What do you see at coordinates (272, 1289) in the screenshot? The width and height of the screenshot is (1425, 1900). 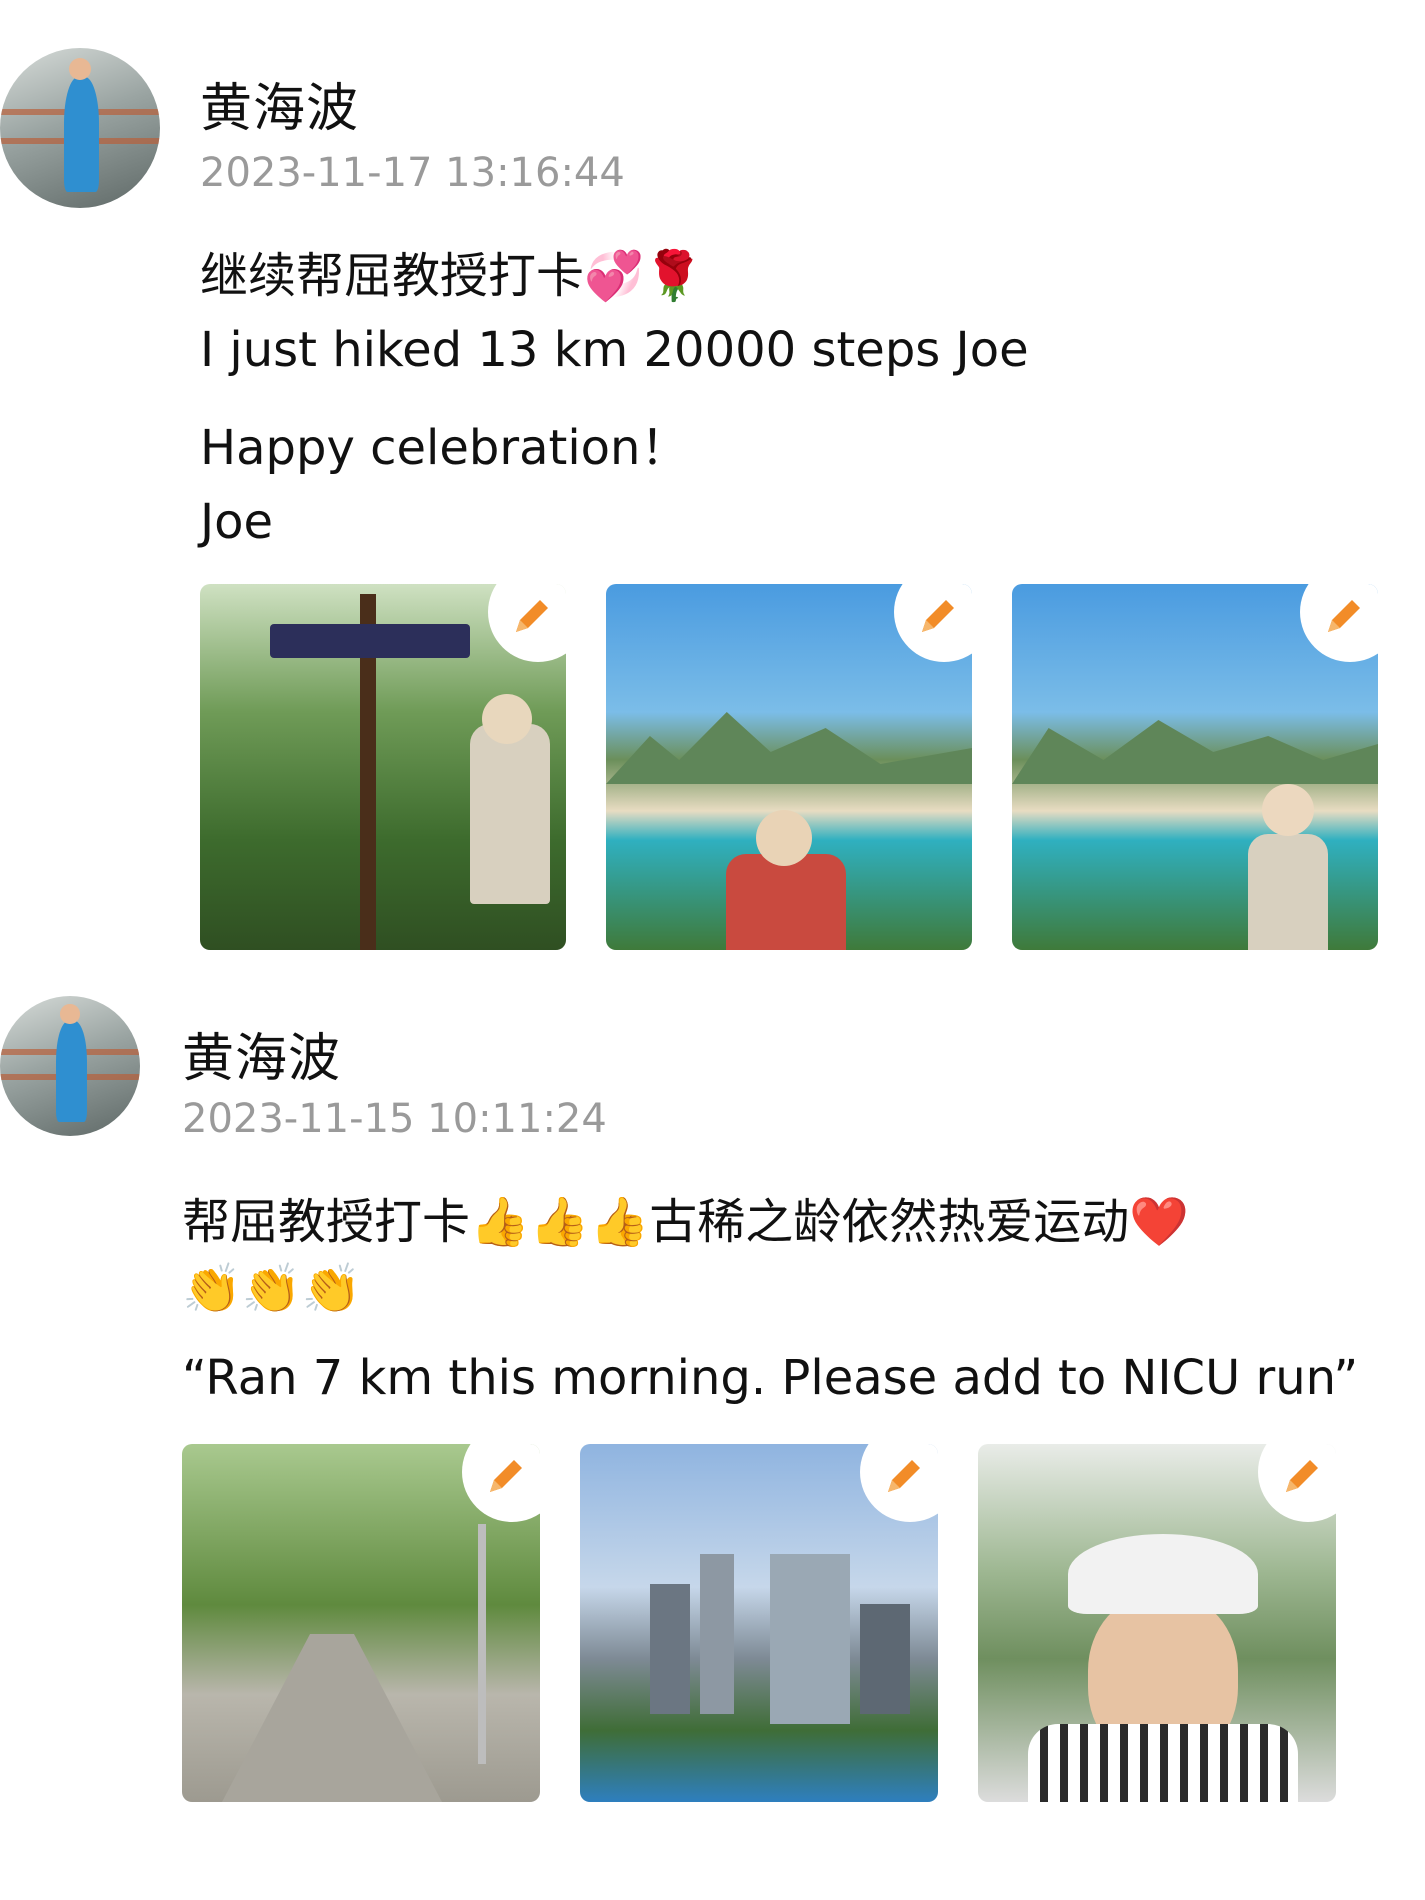 I see `post-text-line: 👏👏👏` at bounding box center [272, 1289].